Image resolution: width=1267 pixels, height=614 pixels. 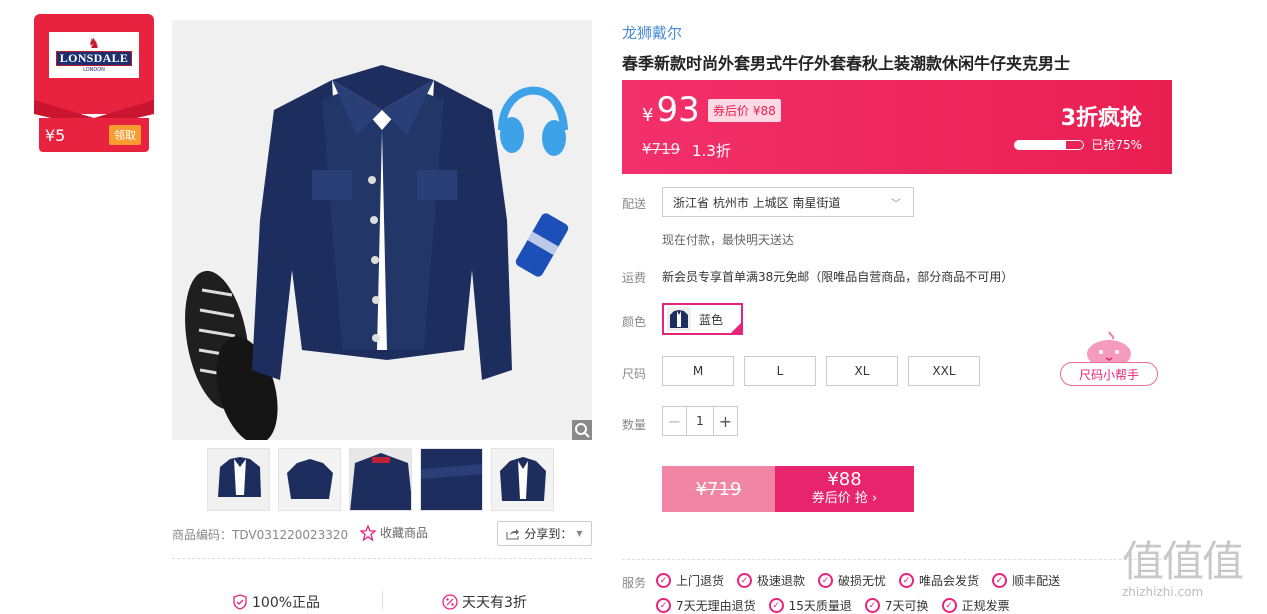 What do you see at coordinates (94, 70) in the screenshot?
I see `brand-logo-subtext: LONDON` at bounding box center [94, 70].